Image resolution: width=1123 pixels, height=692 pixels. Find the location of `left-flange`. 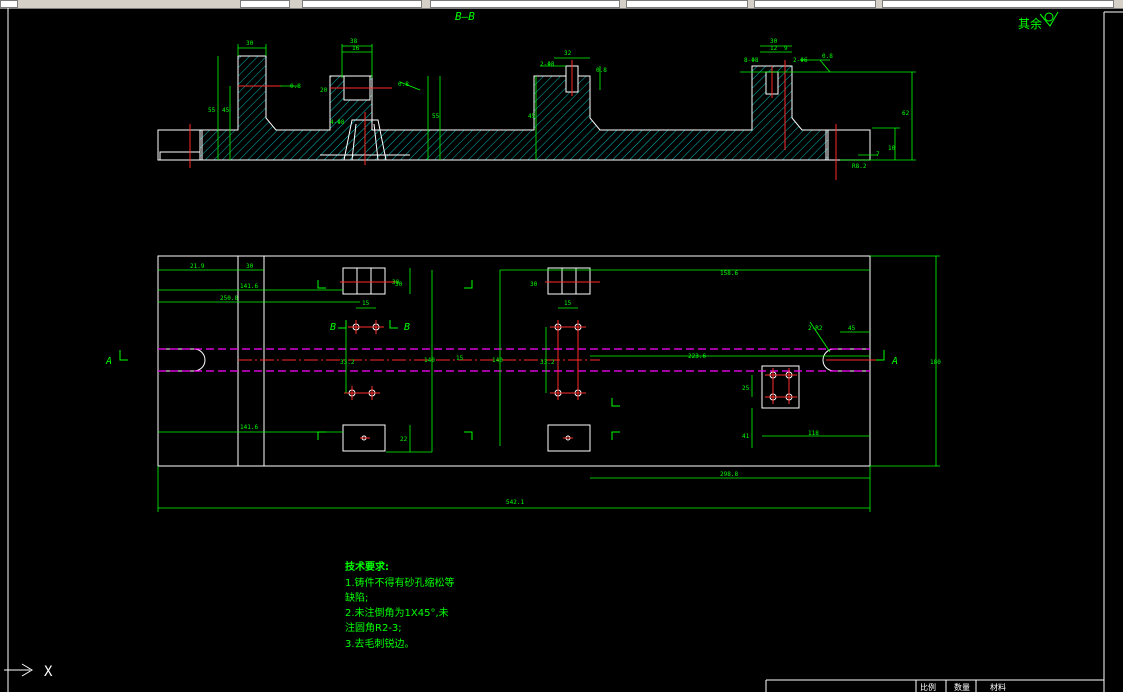

left-flange is located at coordinates (180, 145).